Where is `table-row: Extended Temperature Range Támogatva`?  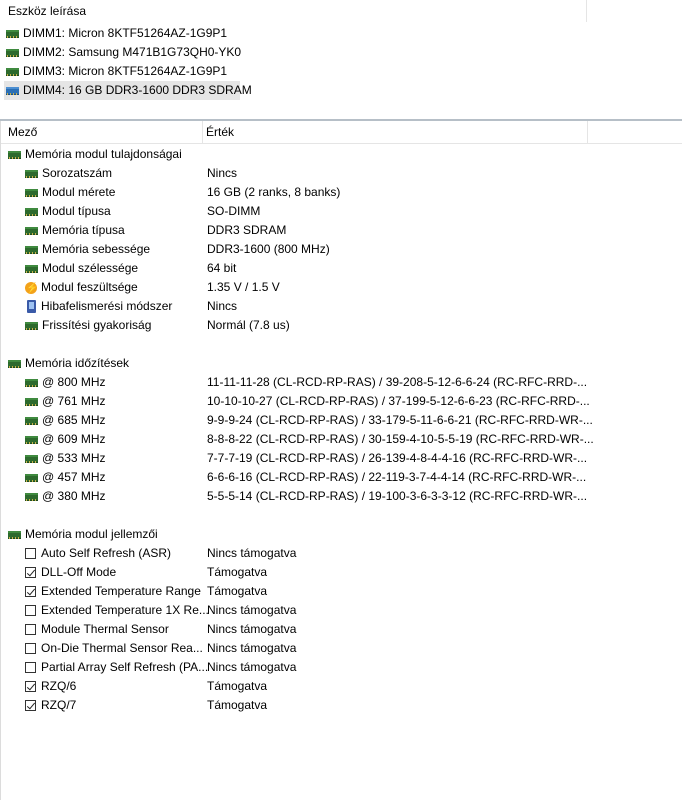
table-row: Extended Temperature Range Támogatva is located at coordinates (341, 591).